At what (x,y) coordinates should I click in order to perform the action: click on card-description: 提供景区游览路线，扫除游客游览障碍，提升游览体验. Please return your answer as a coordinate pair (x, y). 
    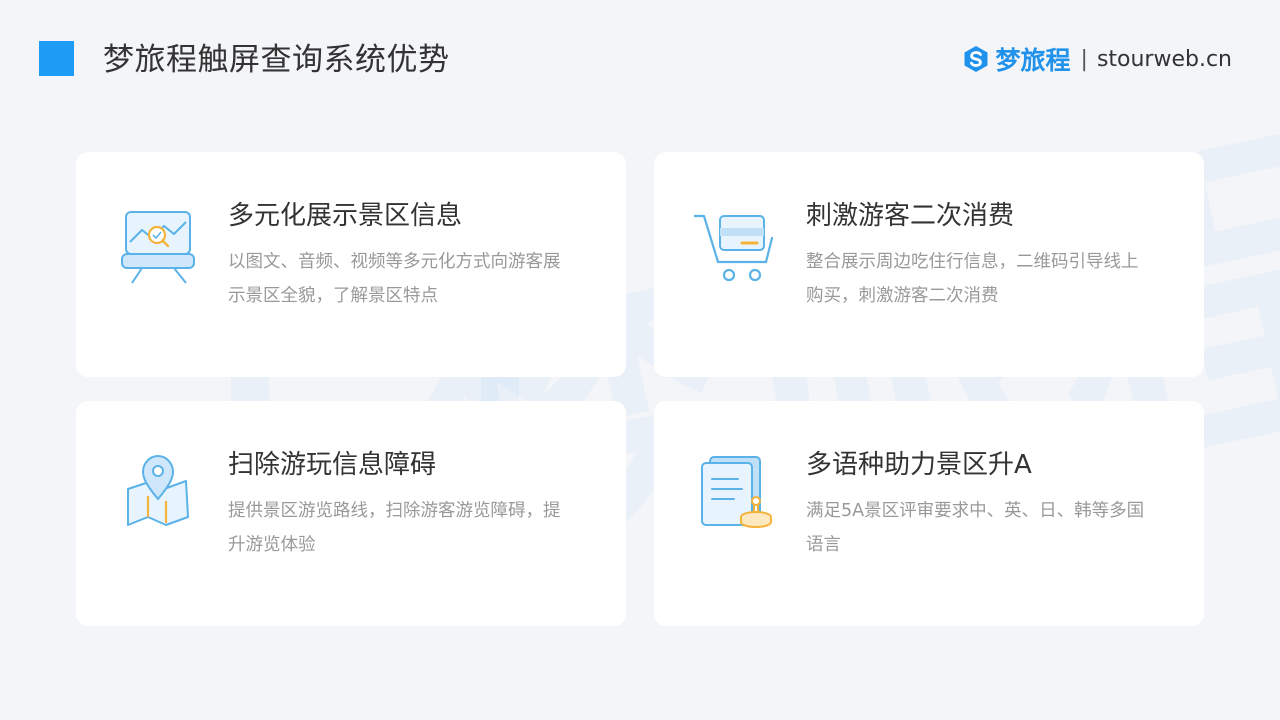
    Looking at the image, I should click on (394, 528).